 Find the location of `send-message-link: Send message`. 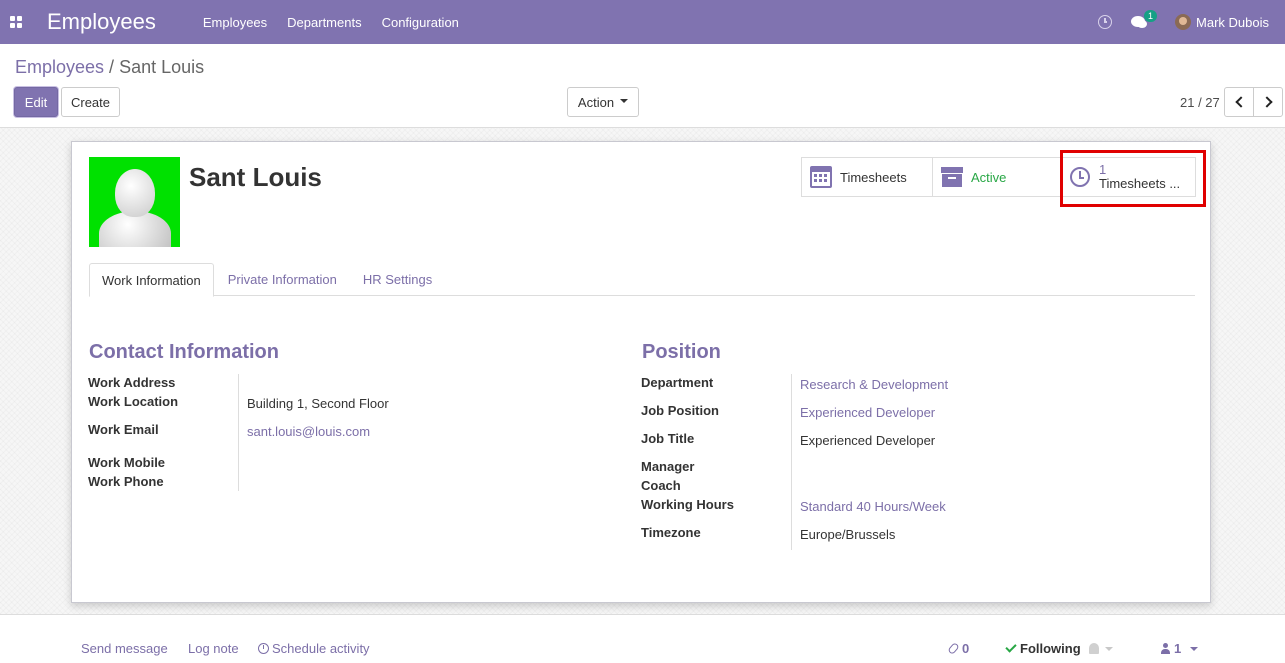

send-message-link: Send message is located at coordinates (124, 648).